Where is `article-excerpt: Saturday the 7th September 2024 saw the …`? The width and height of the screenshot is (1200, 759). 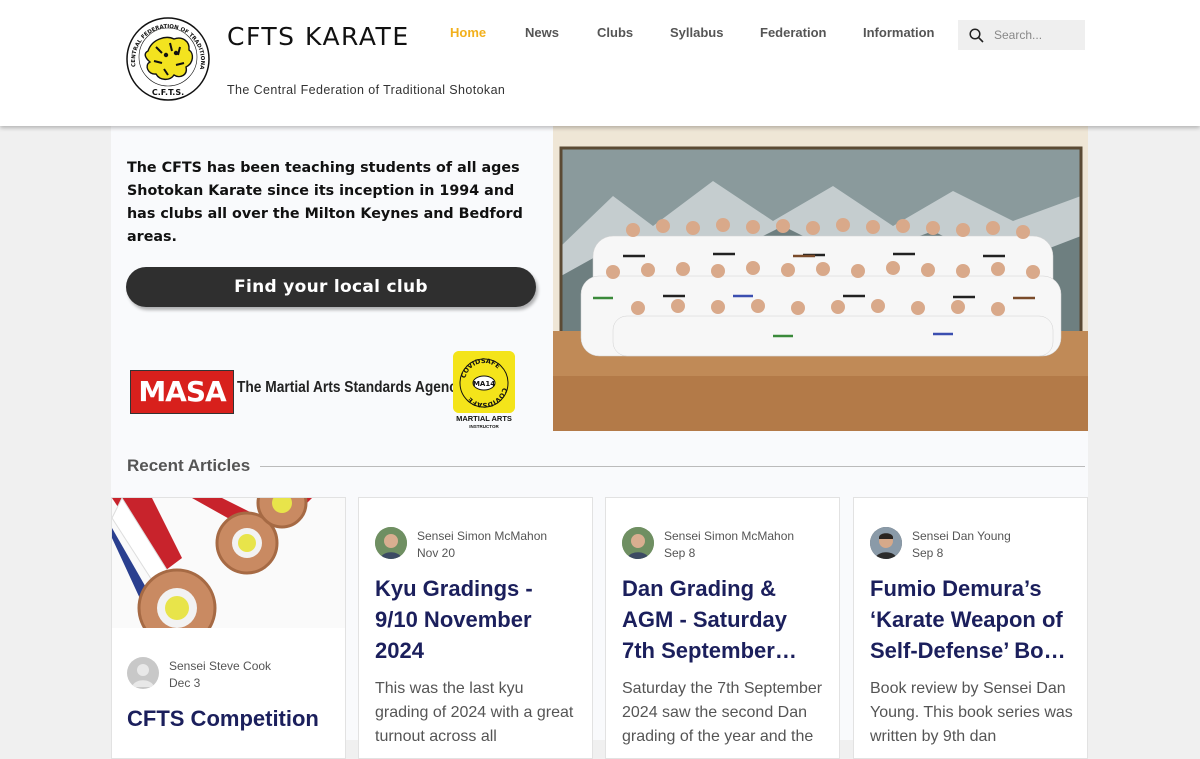 article-excerpt: Saturday the 7th September 2024 saw the … is located at coordinates (722, 712).